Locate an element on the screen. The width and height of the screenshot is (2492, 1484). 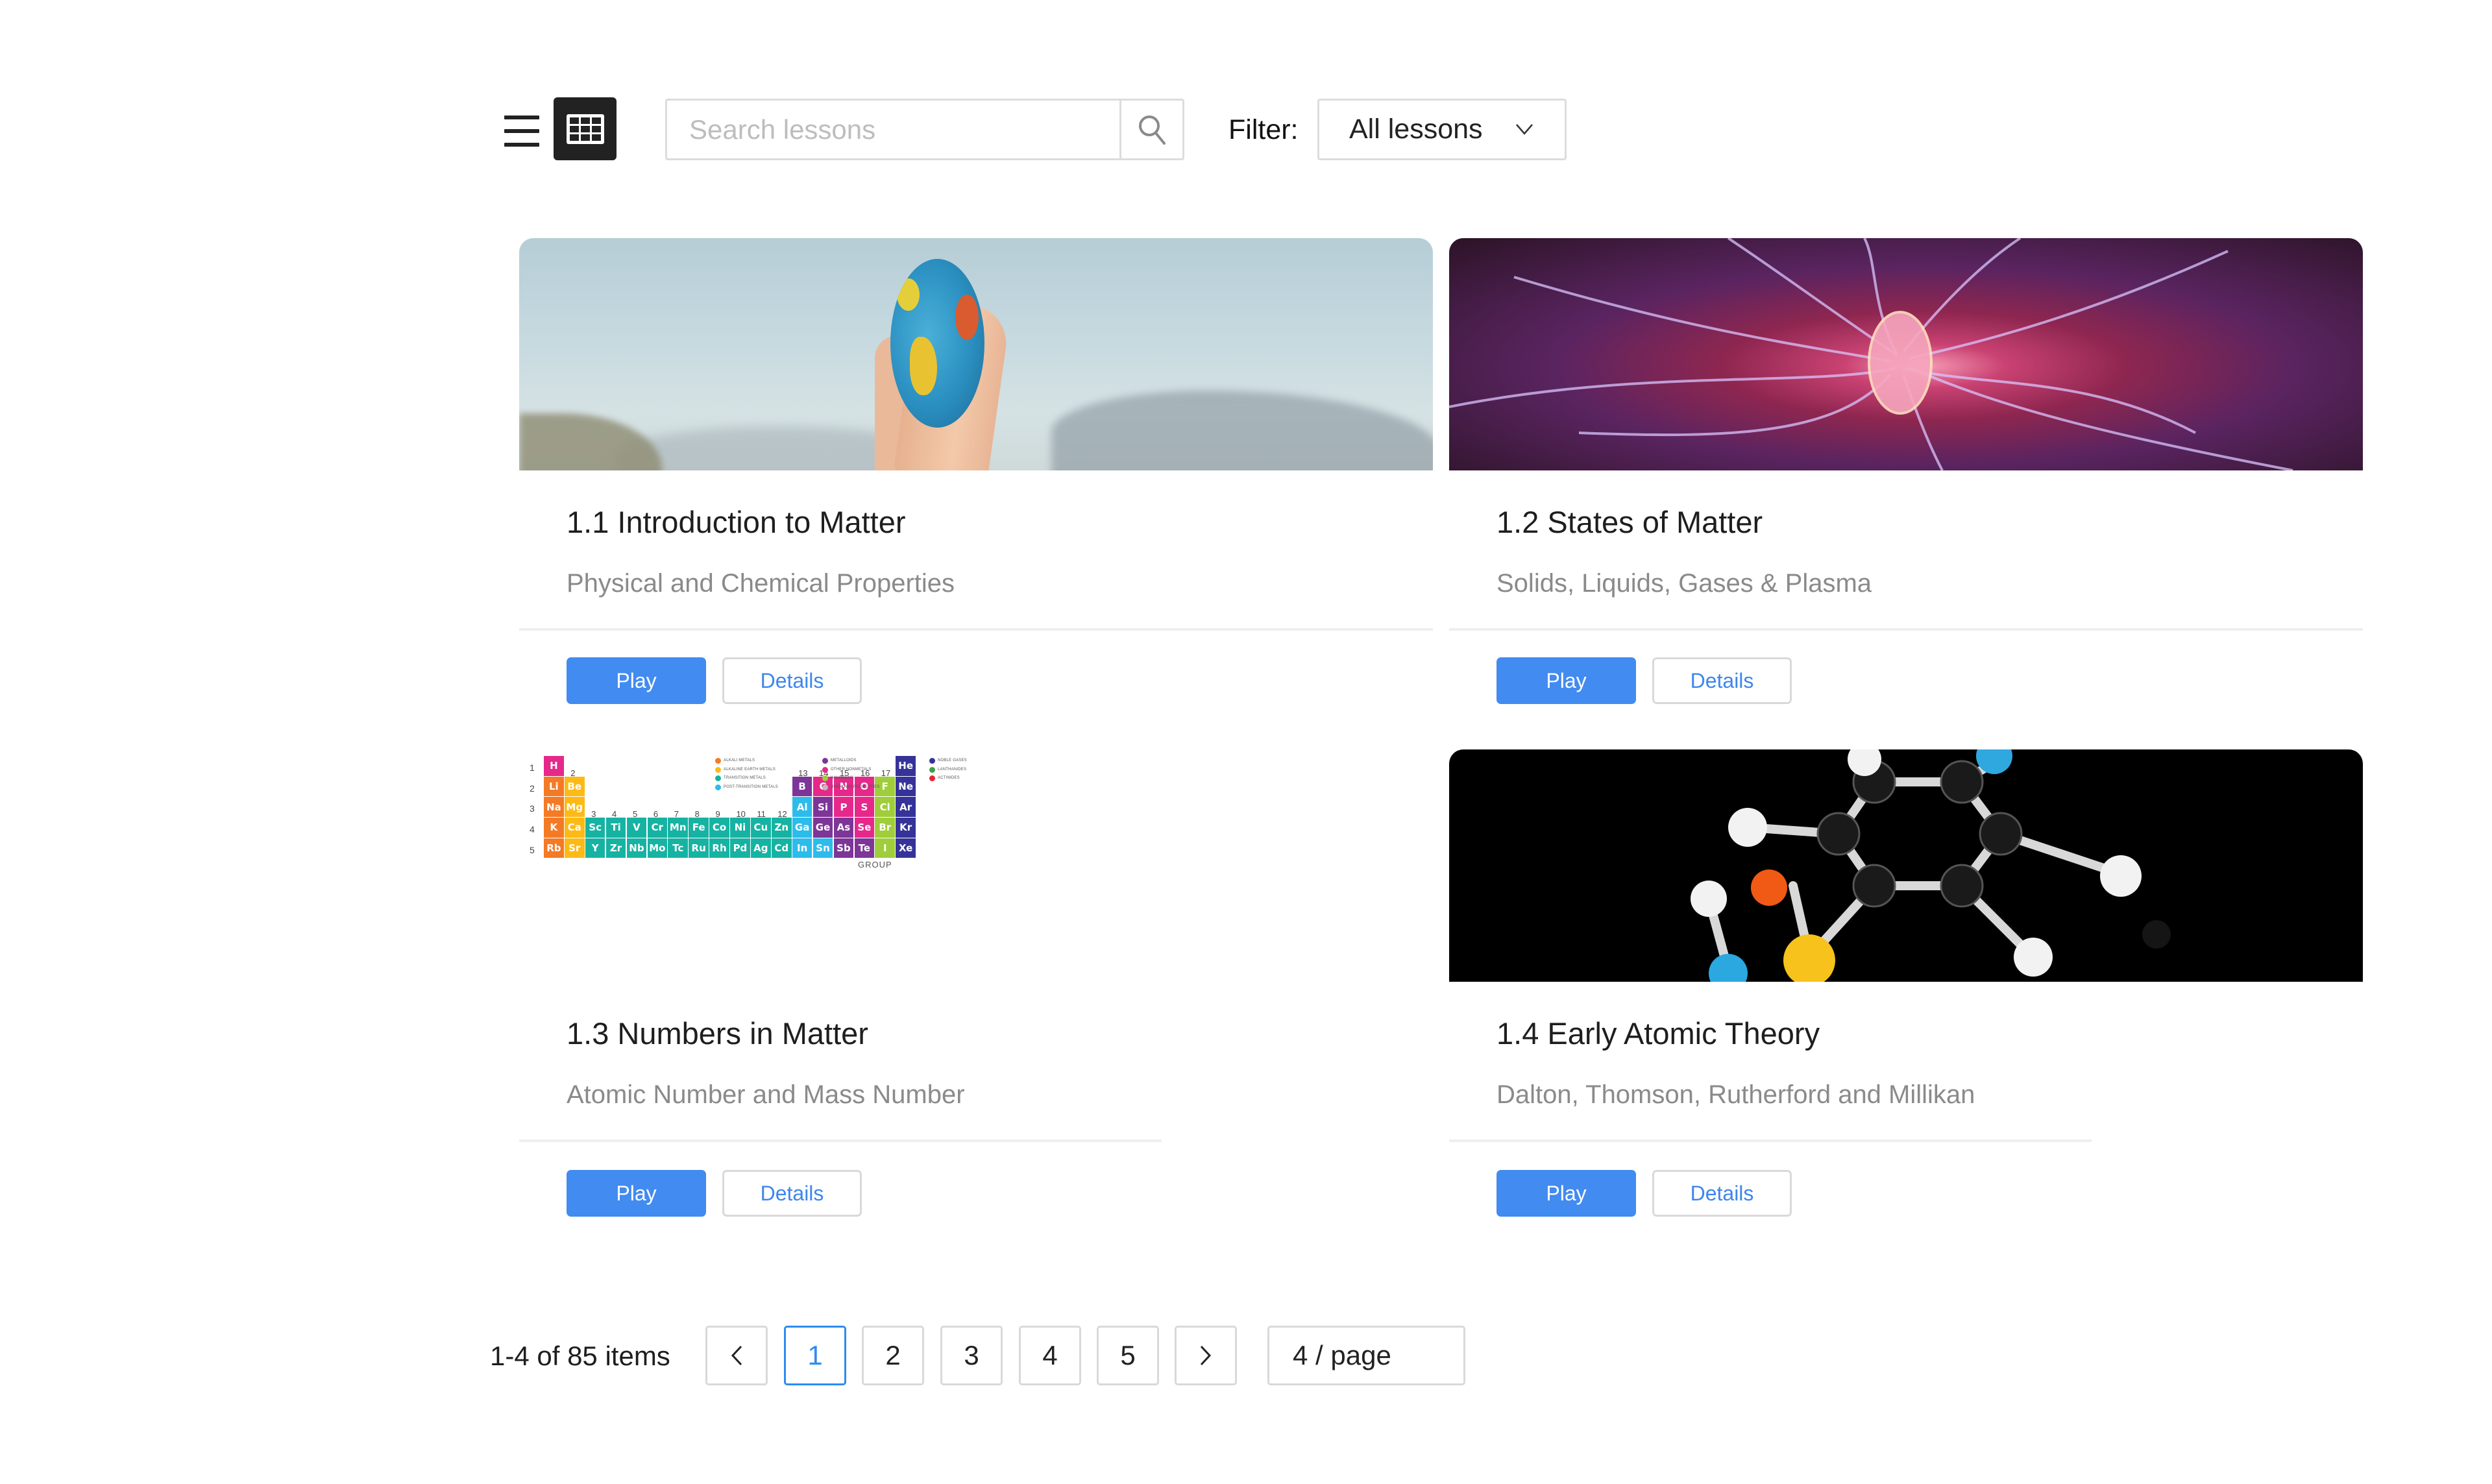
periodic-element-I: I is located at coordinates (885, 848).